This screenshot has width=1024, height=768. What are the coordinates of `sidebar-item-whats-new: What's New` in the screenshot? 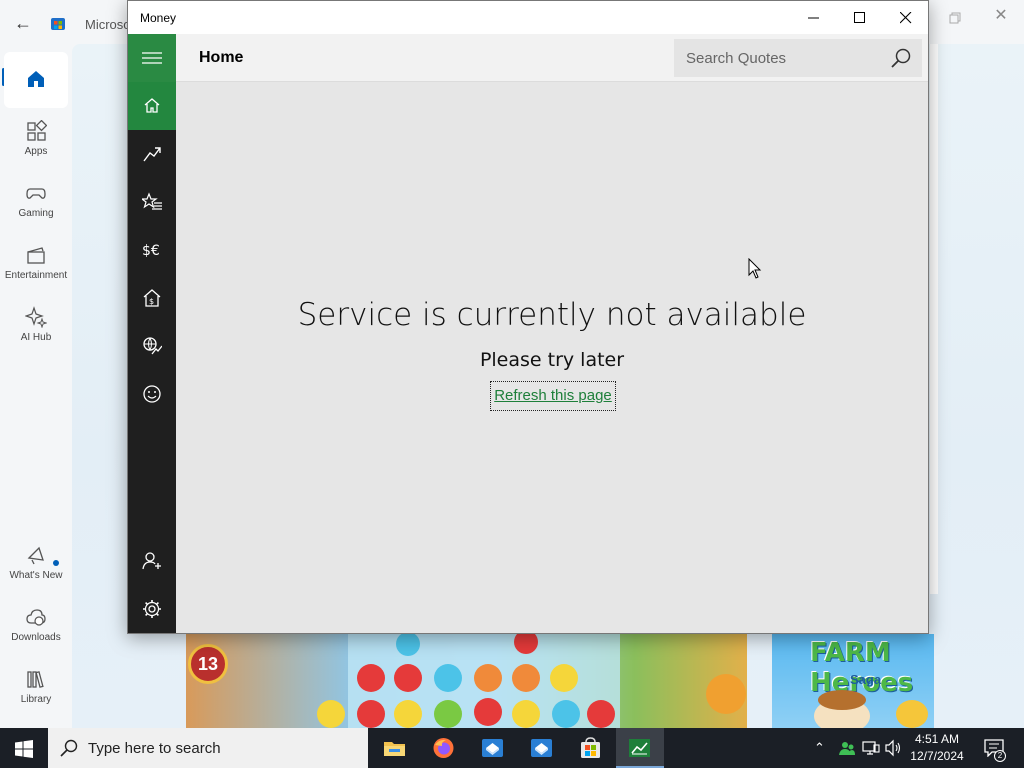 It's located at (36, 572).